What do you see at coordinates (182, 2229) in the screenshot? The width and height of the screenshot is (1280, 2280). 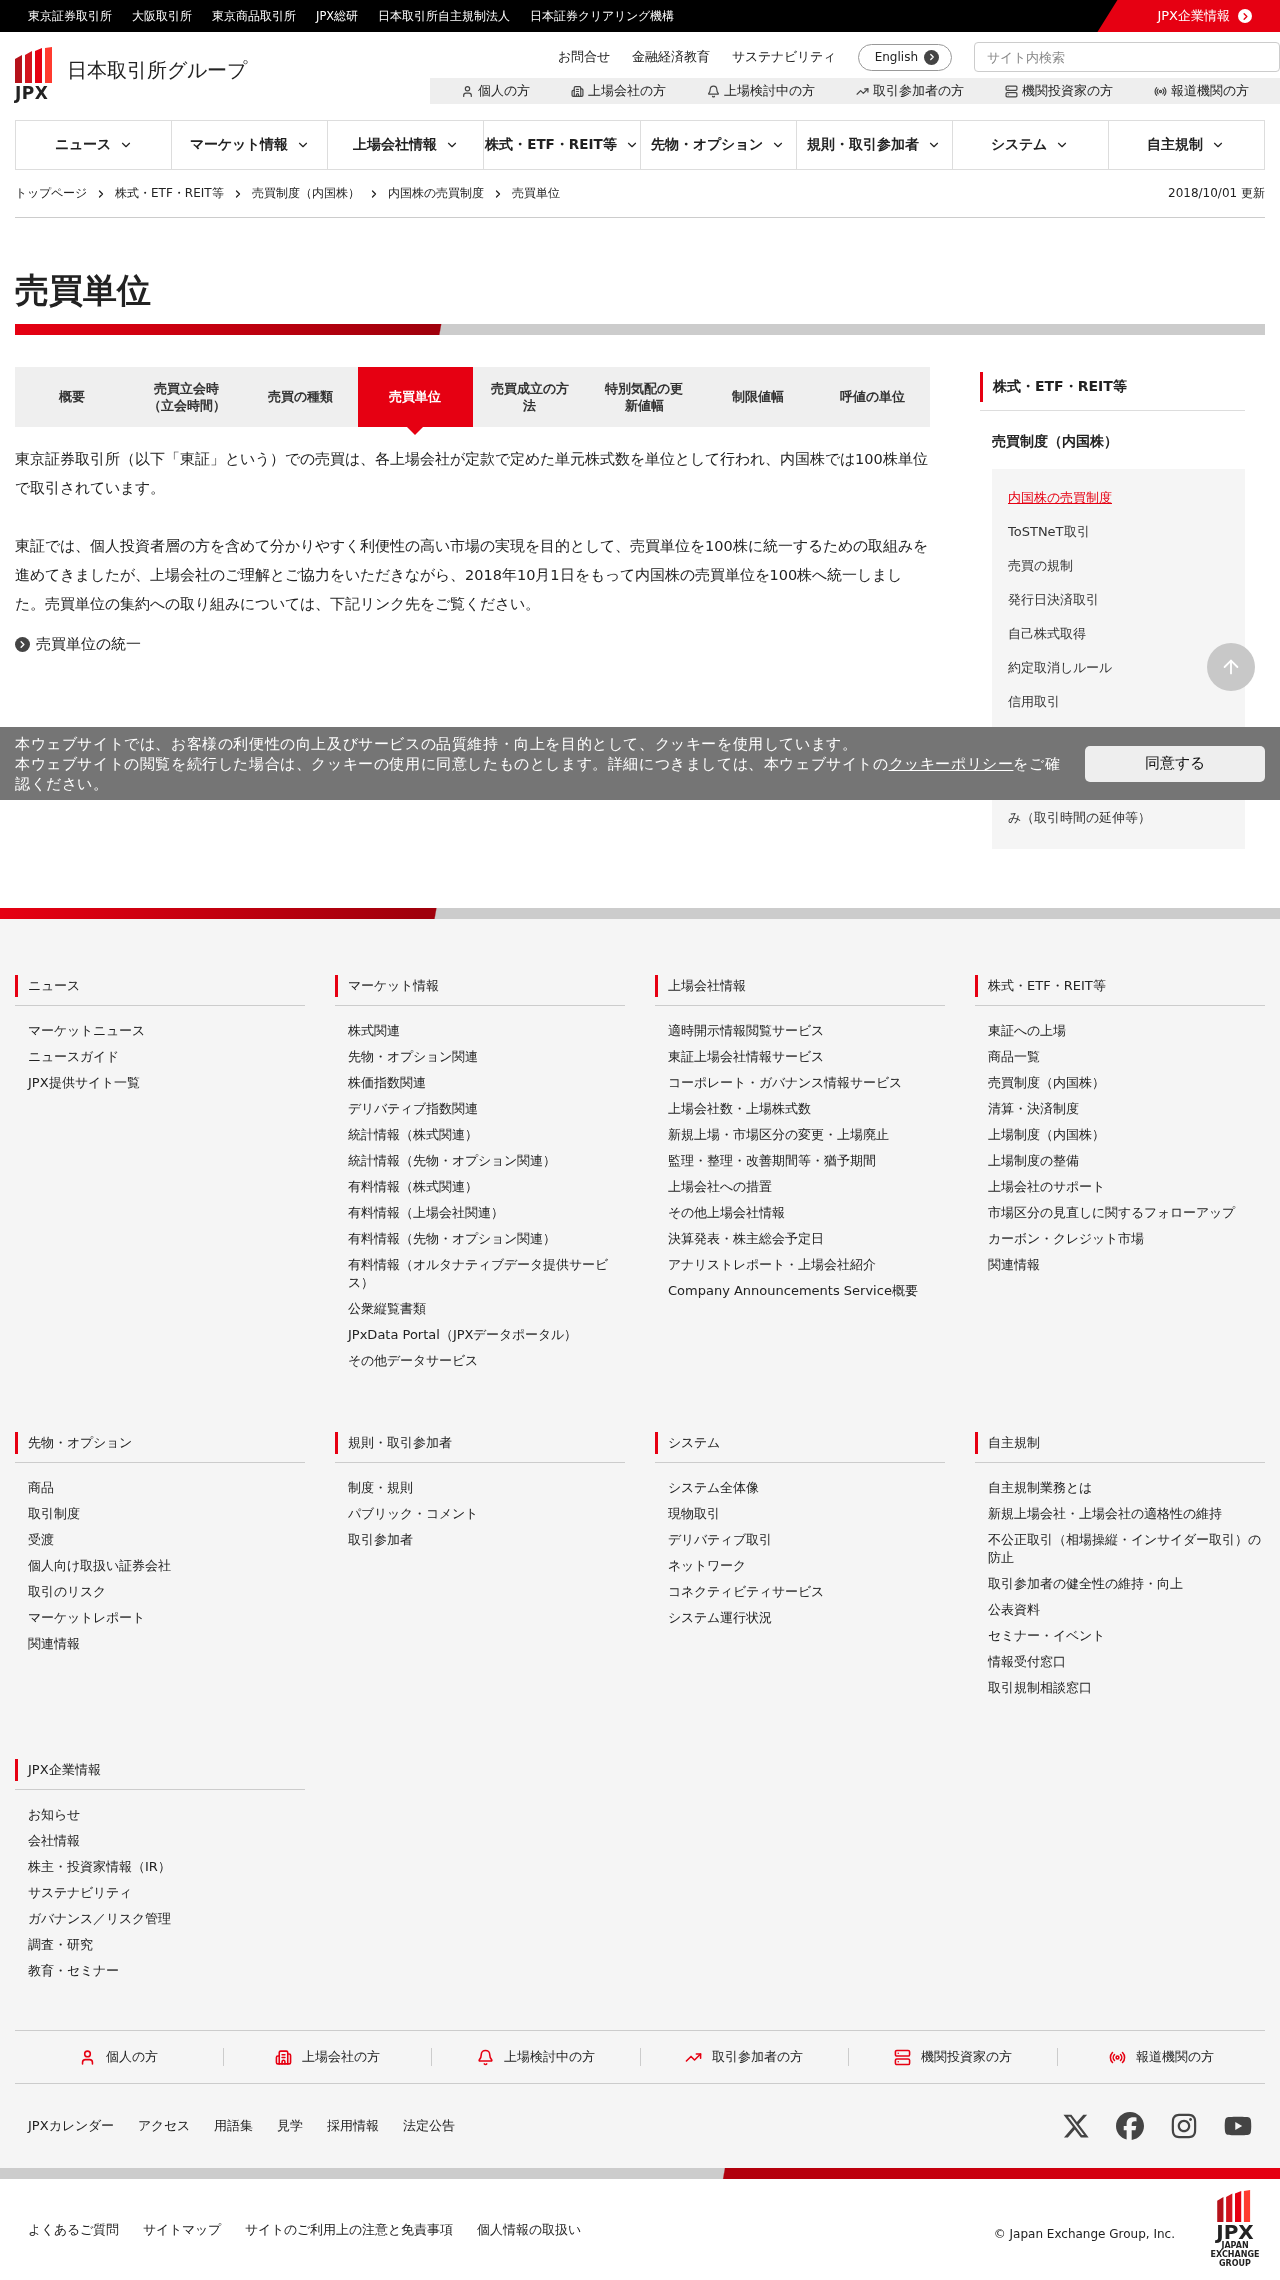 I see `bottom-link: サイトマップ` at bounding box center [182, 2229].